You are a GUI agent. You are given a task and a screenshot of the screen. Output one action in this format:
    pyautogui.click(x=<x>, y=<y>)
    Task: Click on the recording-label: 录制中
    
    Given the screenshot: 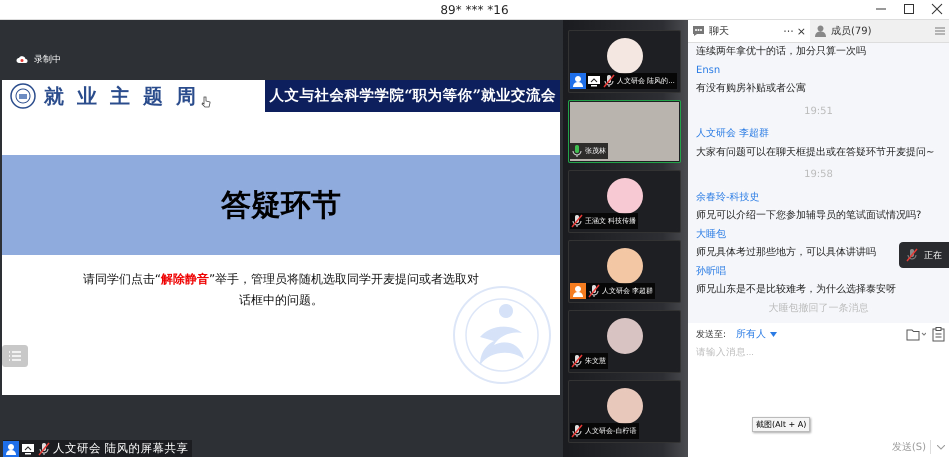 What is the action you would take?
    pyautogui.click(x=47, y=60)
    